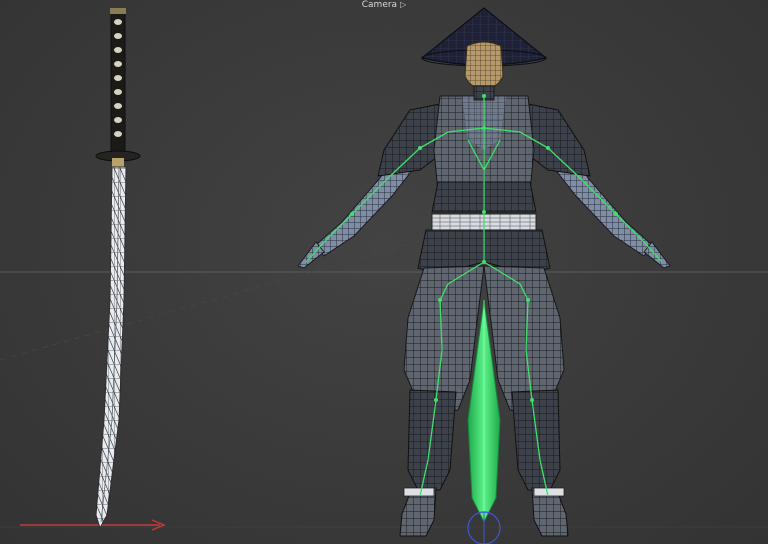 The height and width of the screenshot is (544, 768). Describe the element at coordinates (118, 78) in the screenshot. I see `katana-handle-wrap` at that location.